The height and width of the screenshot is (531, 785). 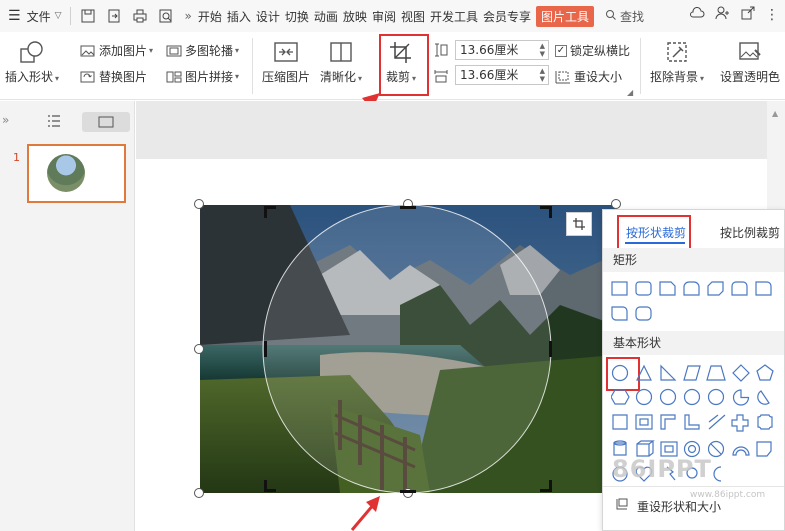 What do you see at coordinates (750, 232) in the screenshot?
I see `tab-crop-by-ratio: 按比例裁剪` at bounding box center [750, 232].